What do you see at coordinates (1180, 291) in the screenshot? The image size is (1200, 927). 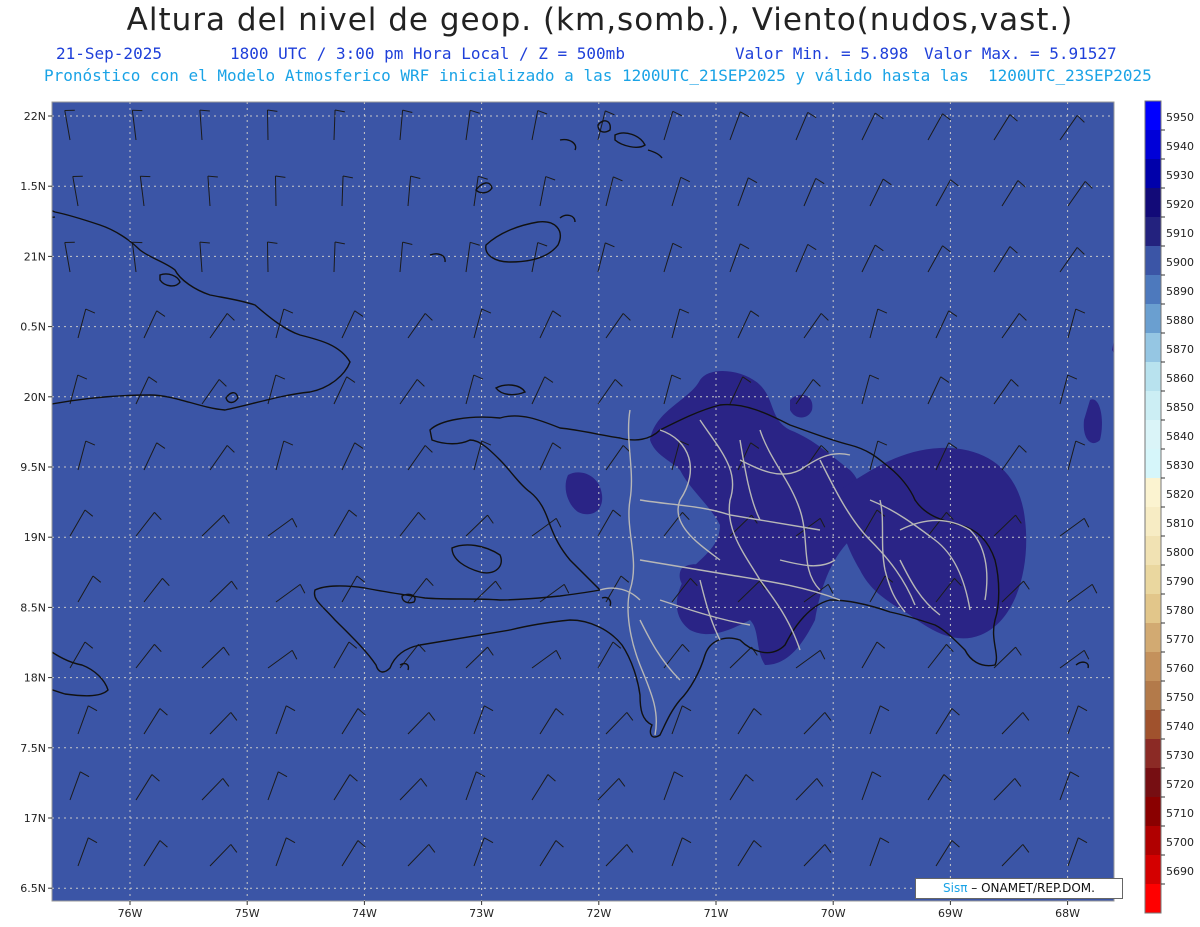 I see `colorbar-label: 5890` at bounding box center [1180, 291].